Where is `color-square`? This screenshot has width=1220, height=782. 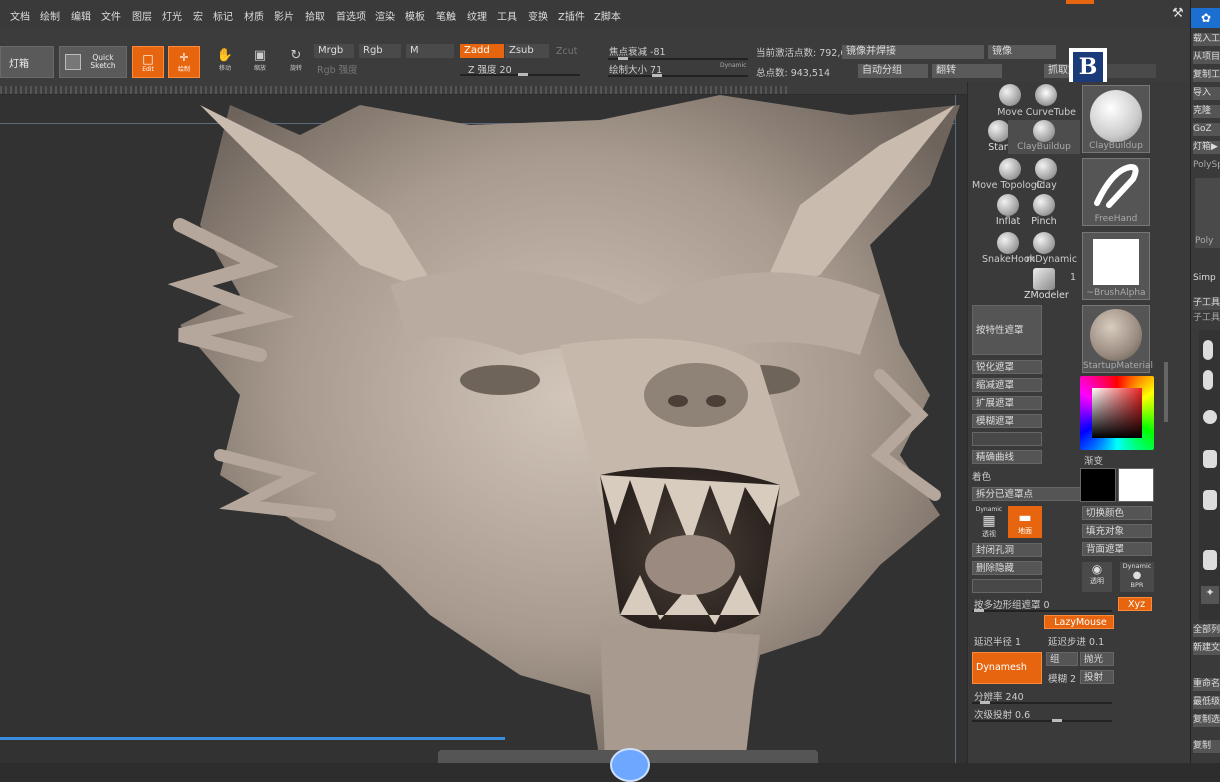 color-square is located at coordinates (1117, 413).